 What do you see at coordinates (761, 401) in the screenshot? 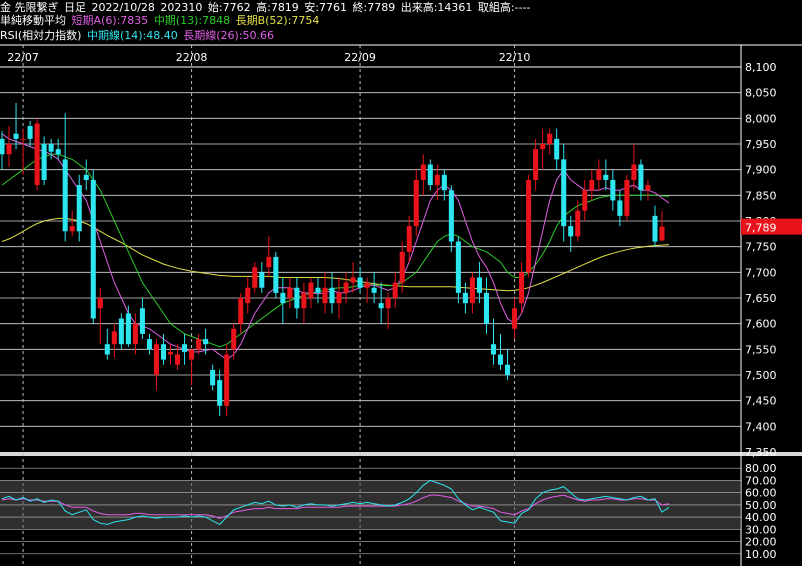
I see `price-tick-label: 7,450` at bounding box center [761, 401].